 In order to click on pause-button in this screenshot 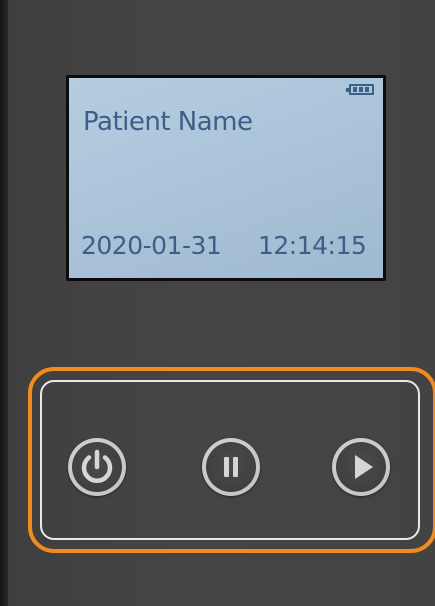, I will do `click(231, 467)`.